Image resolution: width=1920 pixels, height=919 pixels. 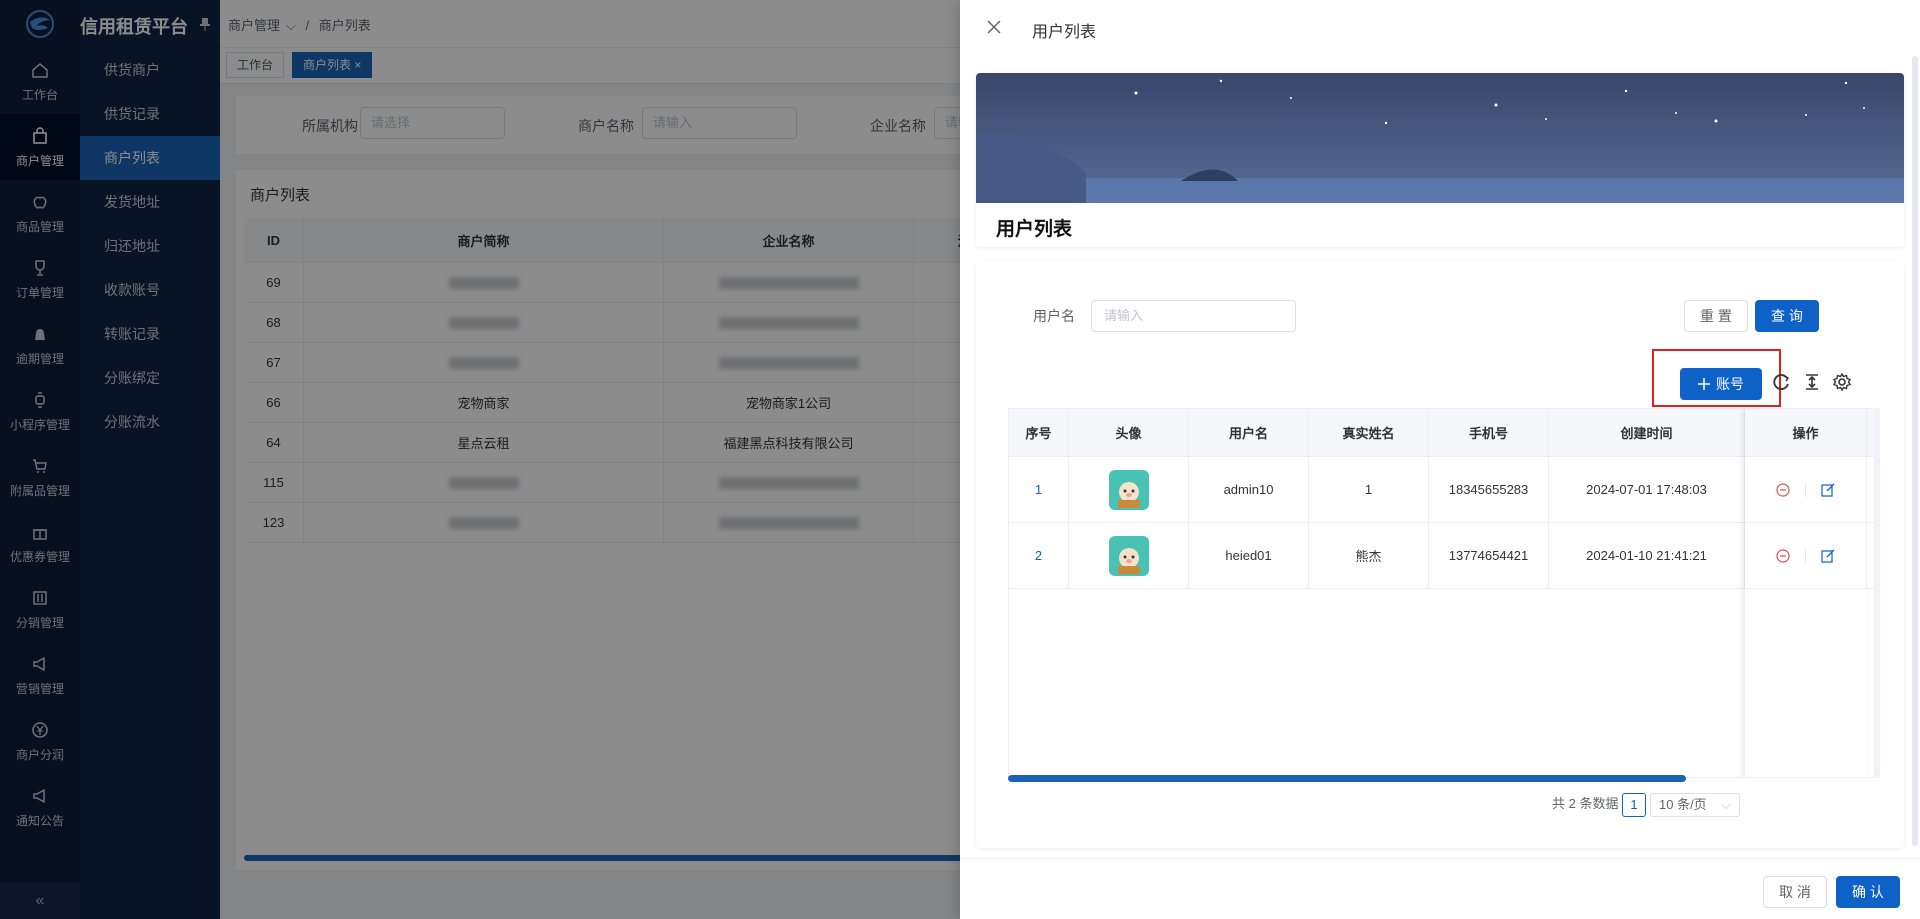 I want to click on total-count: 共 2 条数据, so click(x=1585, y=803).